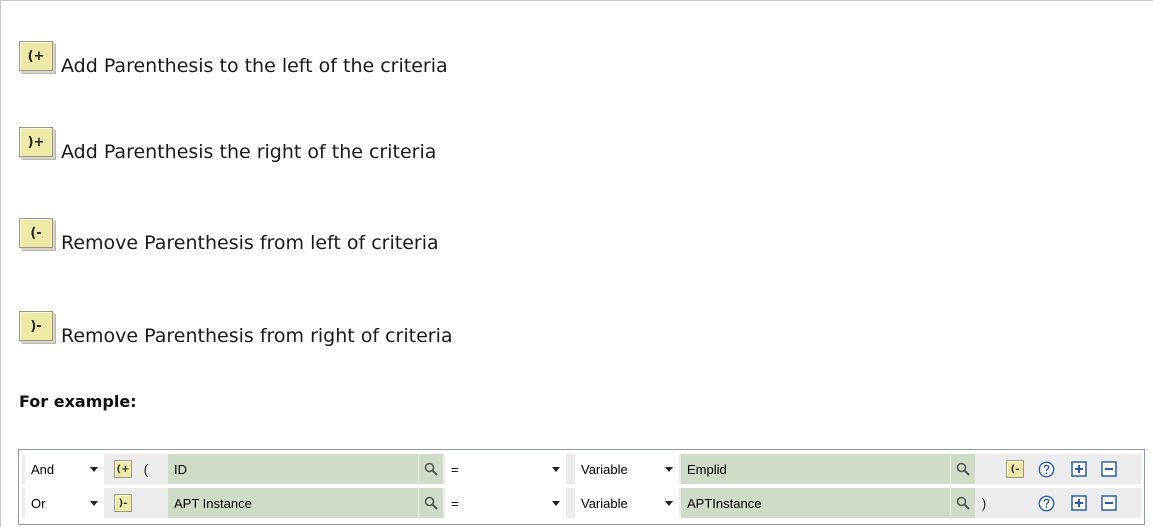 This screenshot has width=1153, height=527. What do you see at coordinates (815, 469) in the screenshot?
I see `value-cell: Emplid` at bounding box center [815, 469].